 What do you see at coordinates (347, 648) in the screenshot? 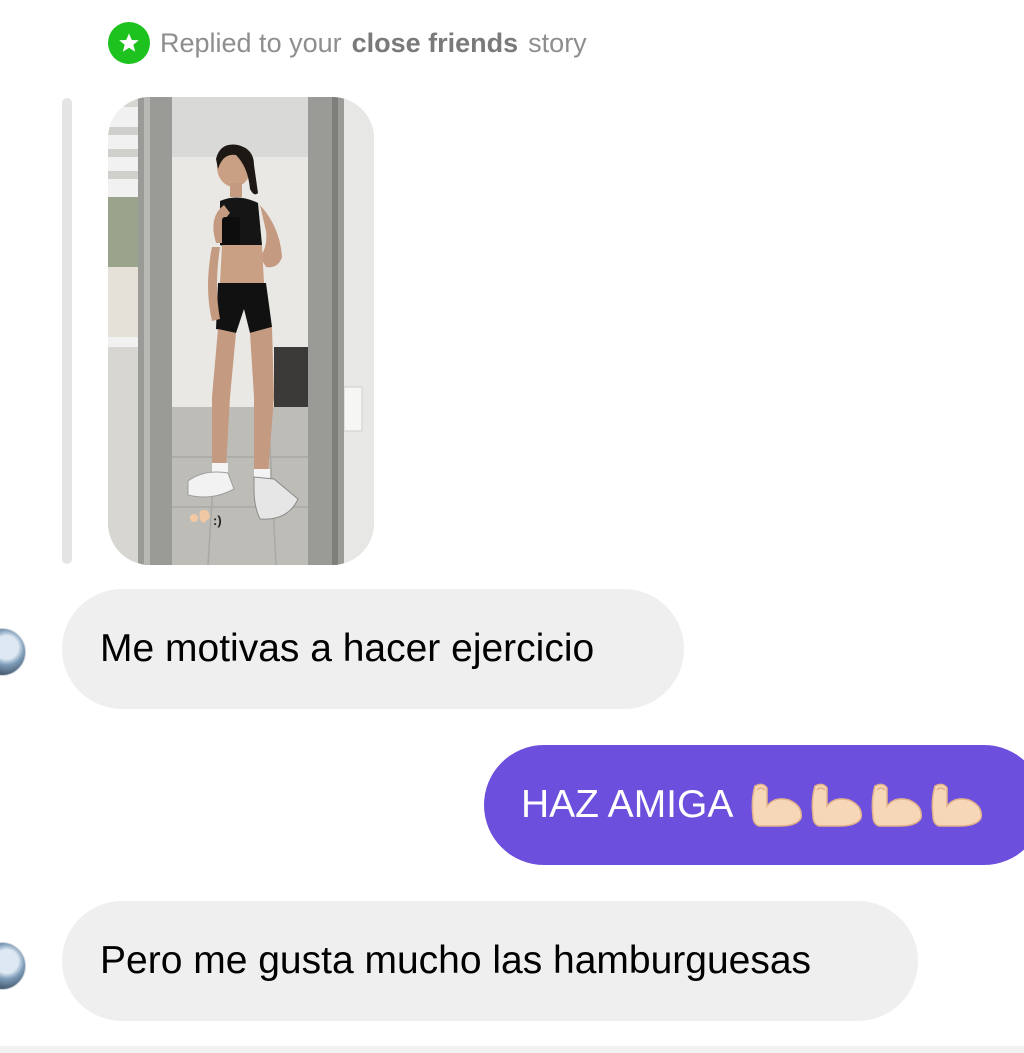
I see `message-text: Me motivas a hacer ejercicio` at bounding box center [347, 648].